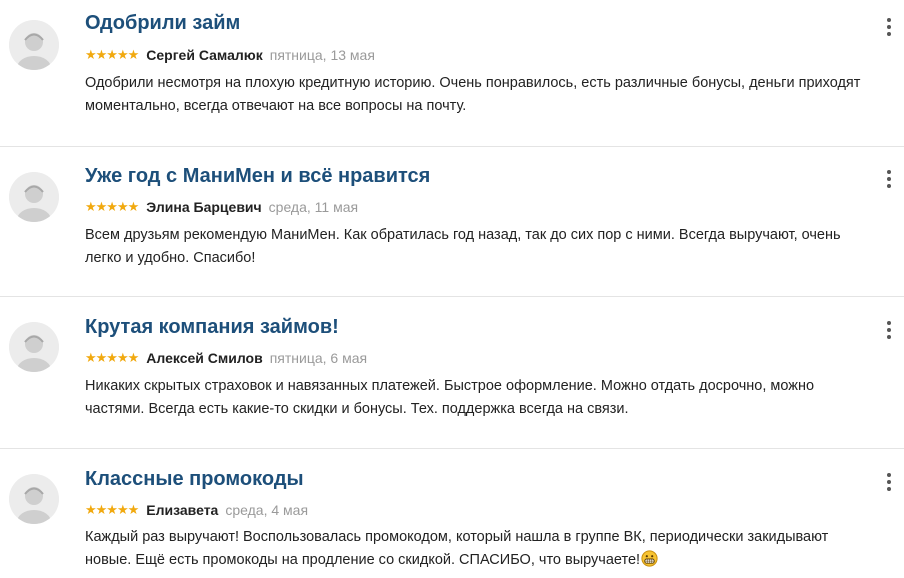 Image resolution: width=904 pixels, height=578 pixels. Describe the element at coordinates (204, 358) in the screenshot. I see `review-author: Алексей Смилов` at that location.